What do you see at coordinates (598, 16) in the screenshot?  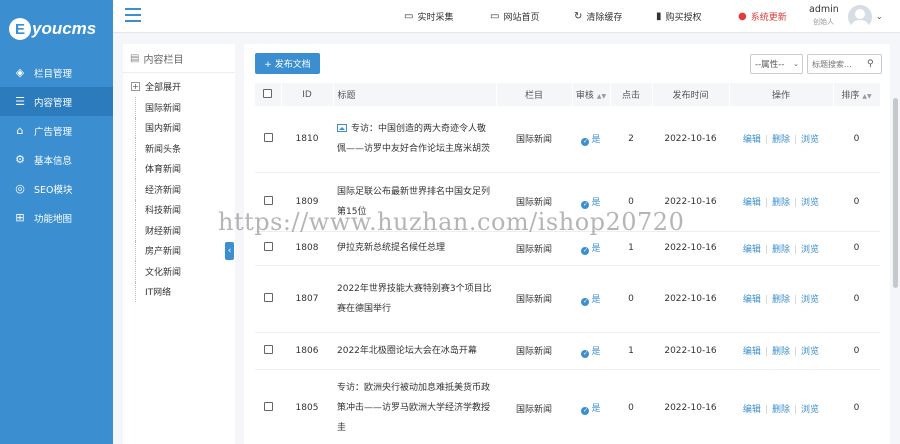 I see `clear-cache-link: ↻ 清除缓存` at bounding box center [598, 16].